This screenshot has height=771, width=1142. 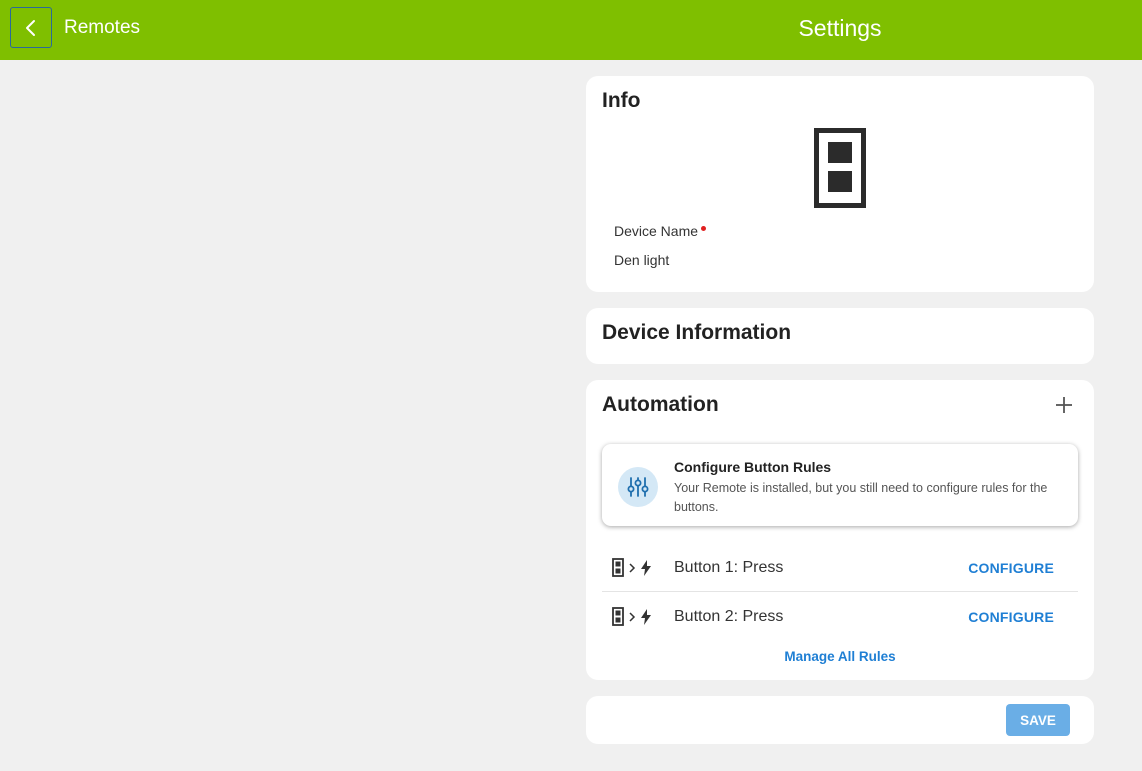 I want to click on device-name-label-text: Device Name, so click(x=656, y=231).